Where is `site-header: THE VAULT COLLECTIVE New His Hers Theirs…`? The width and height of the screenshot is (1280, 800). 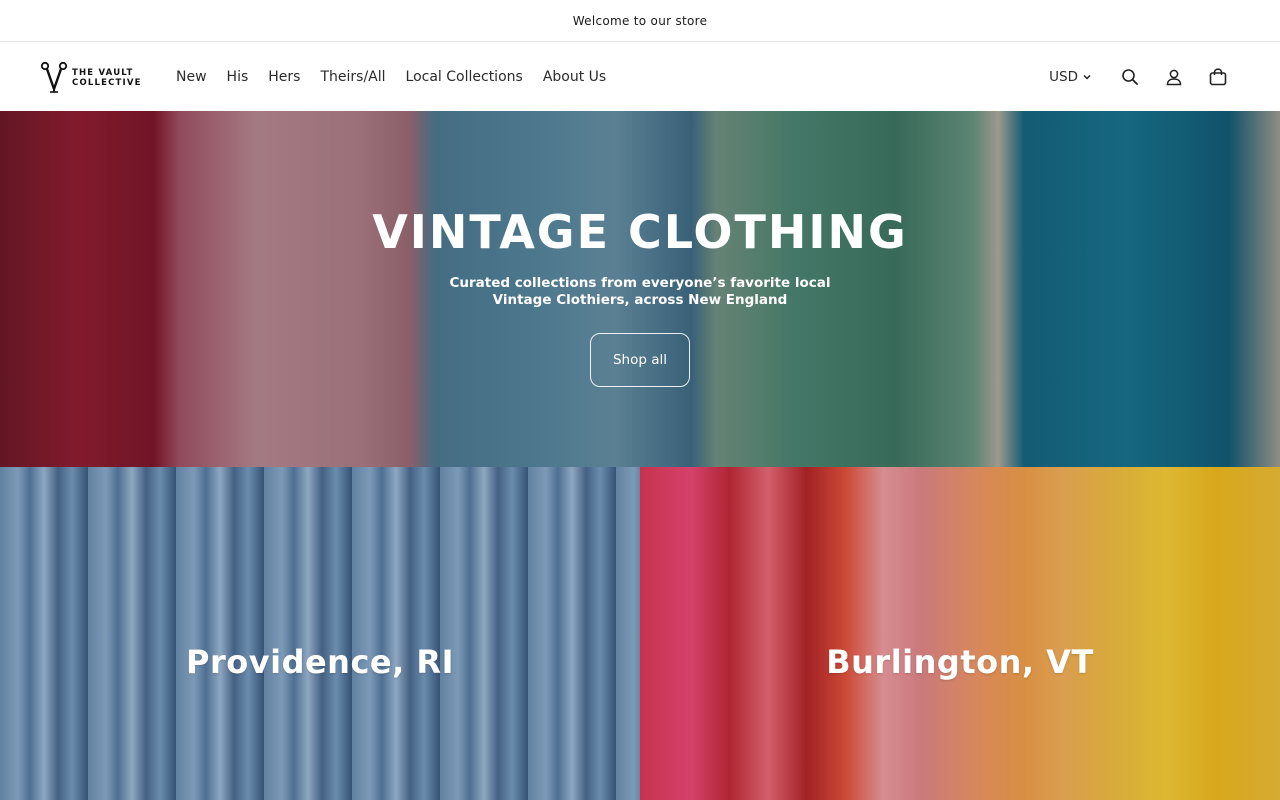 site-header: THE VAULT COLLECTIVE New His Hers Theirs… is located at coordinates (640, 76).